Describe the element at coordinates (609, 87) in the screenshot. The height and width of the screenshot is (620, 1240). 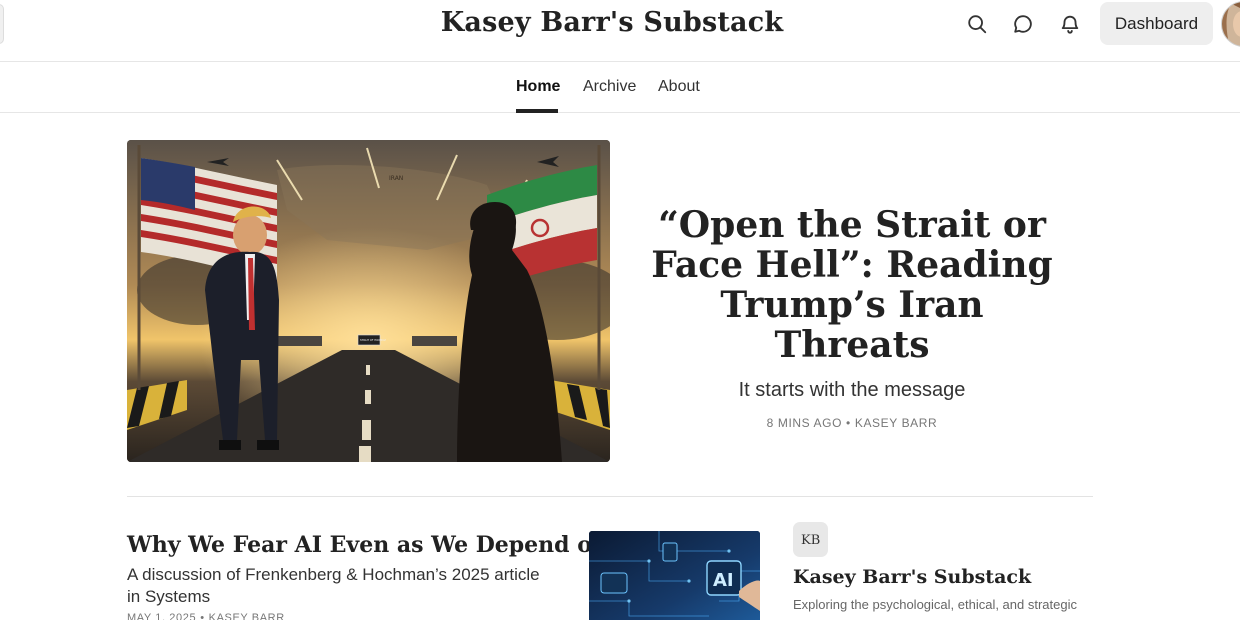
I see `tab-archive: Archive` at that location.